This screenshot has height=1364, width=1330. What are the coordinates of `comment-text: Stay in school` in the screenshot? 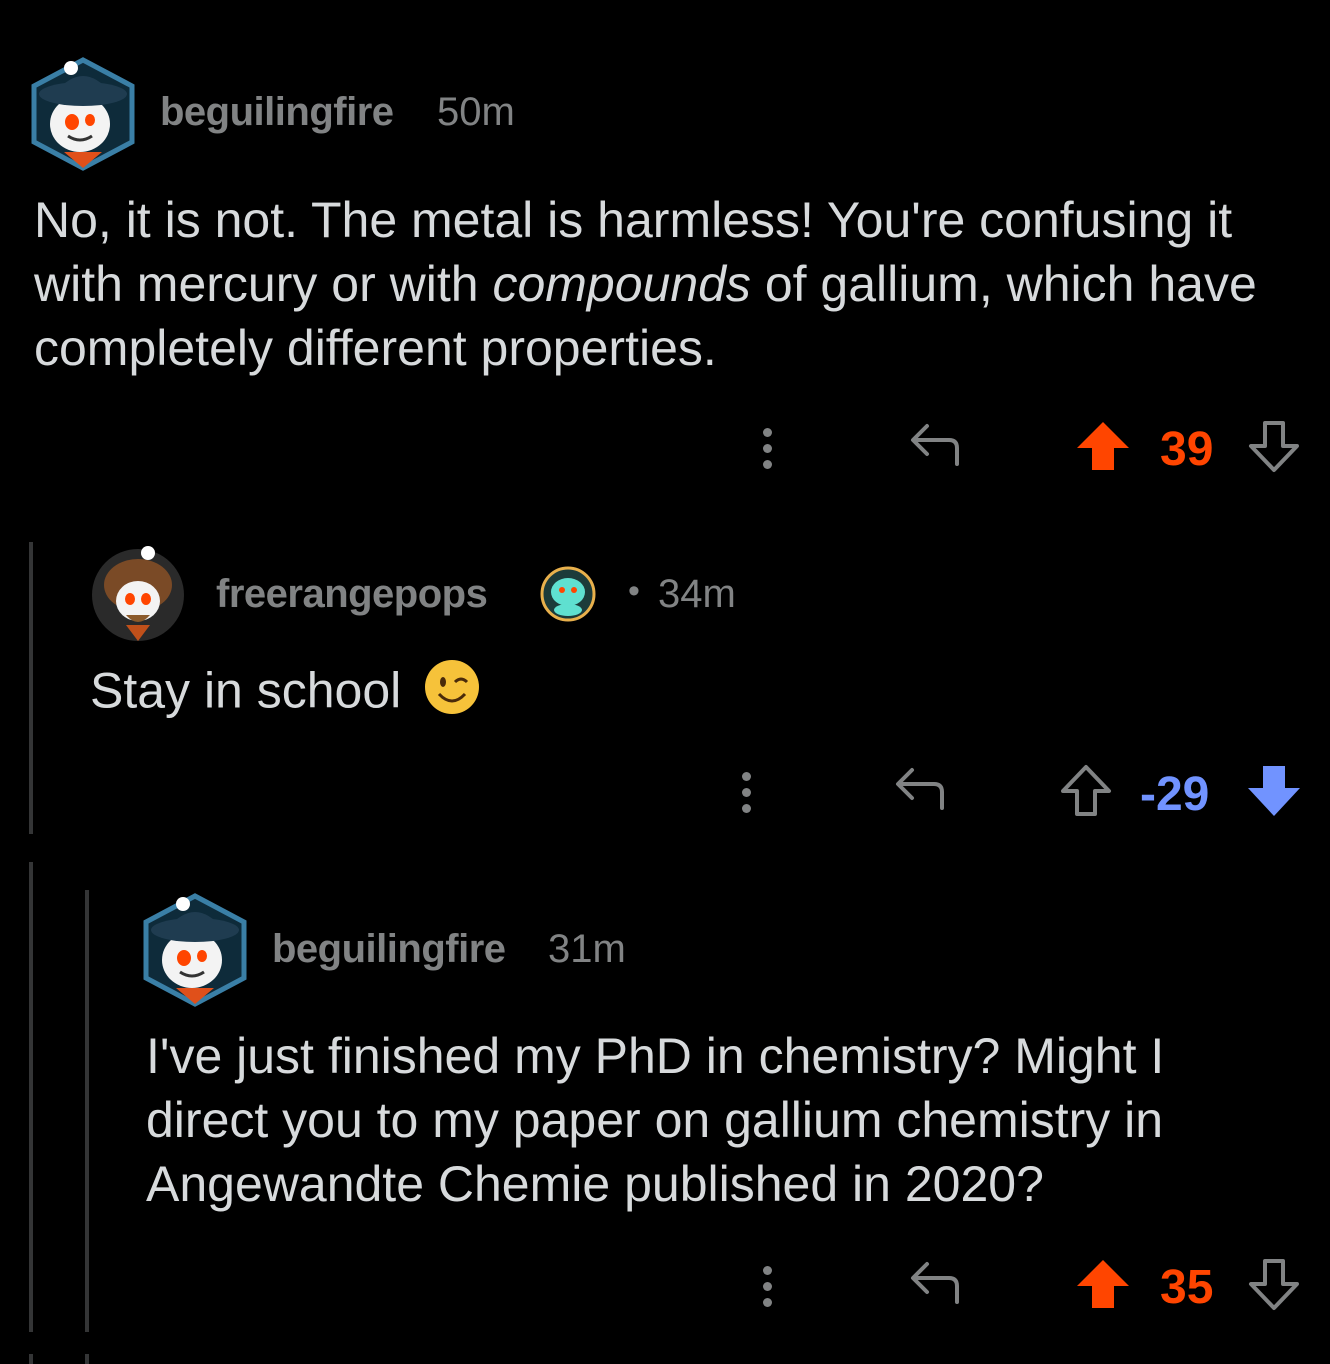 It's located at (246, 690).